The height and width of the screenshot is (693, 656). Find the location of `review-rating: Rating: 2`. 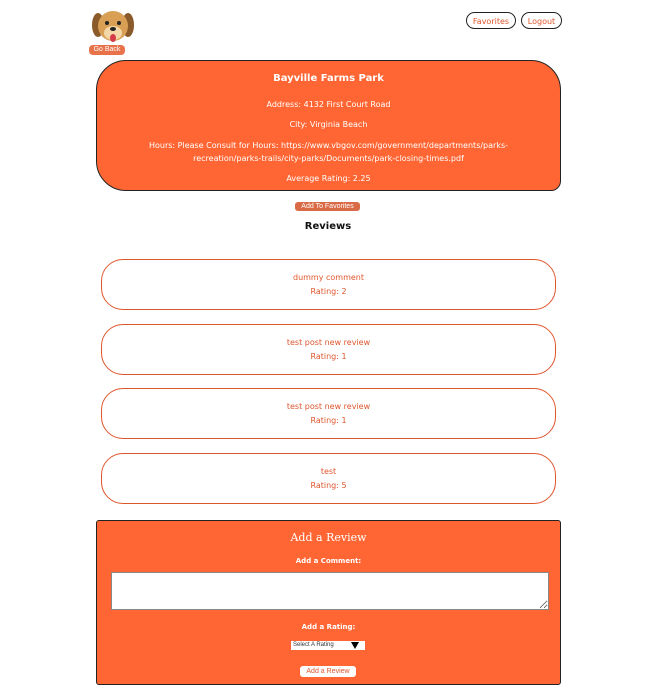

review-rating: Rating: 2 is located at coordinates (328, 291).